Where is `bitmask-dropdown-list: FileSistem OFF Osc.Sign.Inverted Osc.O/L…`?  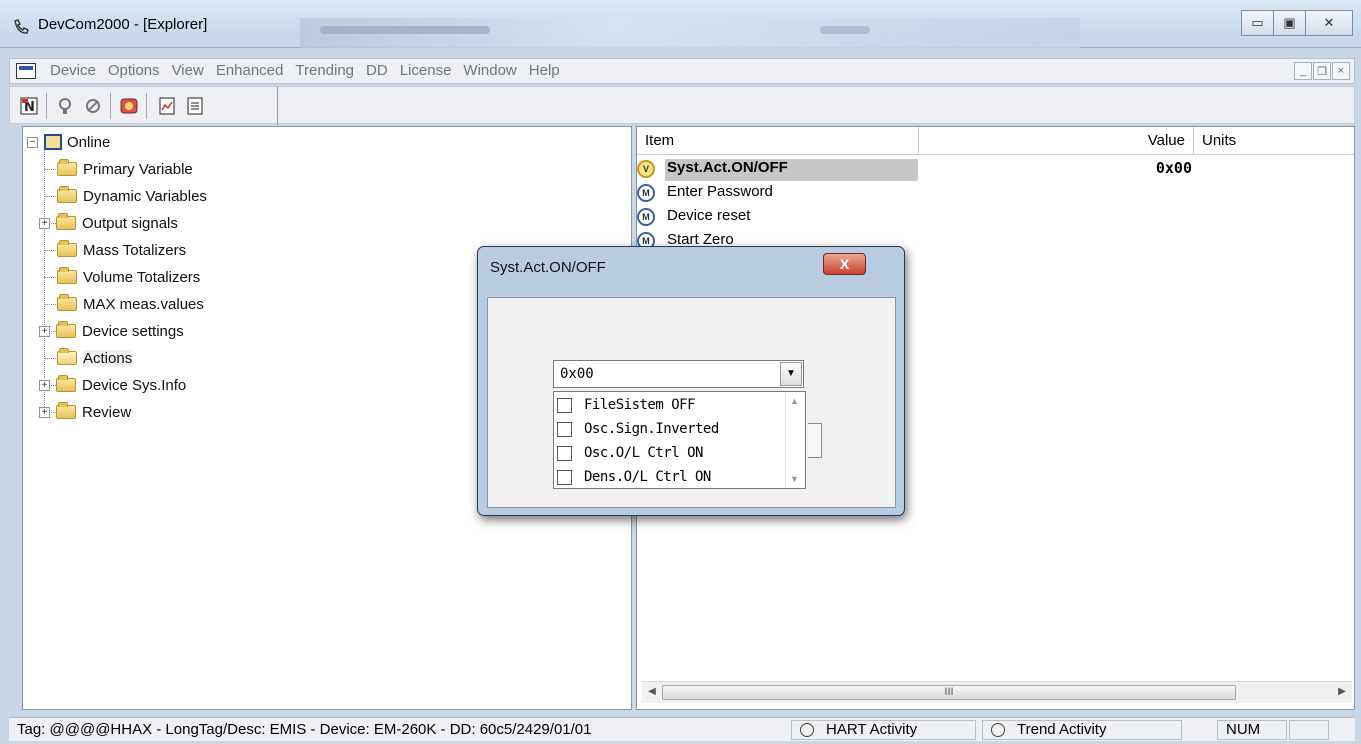 bitmask-dropdown-list: FileSistem OFF Osc.Sign.Inverted Osc.O/L… is located at coordinates (679, 440).